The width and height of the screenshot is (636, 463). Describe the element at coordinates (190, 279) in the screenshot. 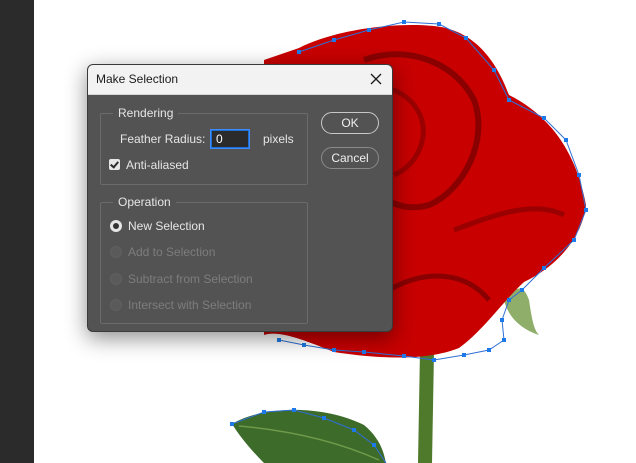

I see `subtract-from-selection-label: Subtract from Selection` at that location.